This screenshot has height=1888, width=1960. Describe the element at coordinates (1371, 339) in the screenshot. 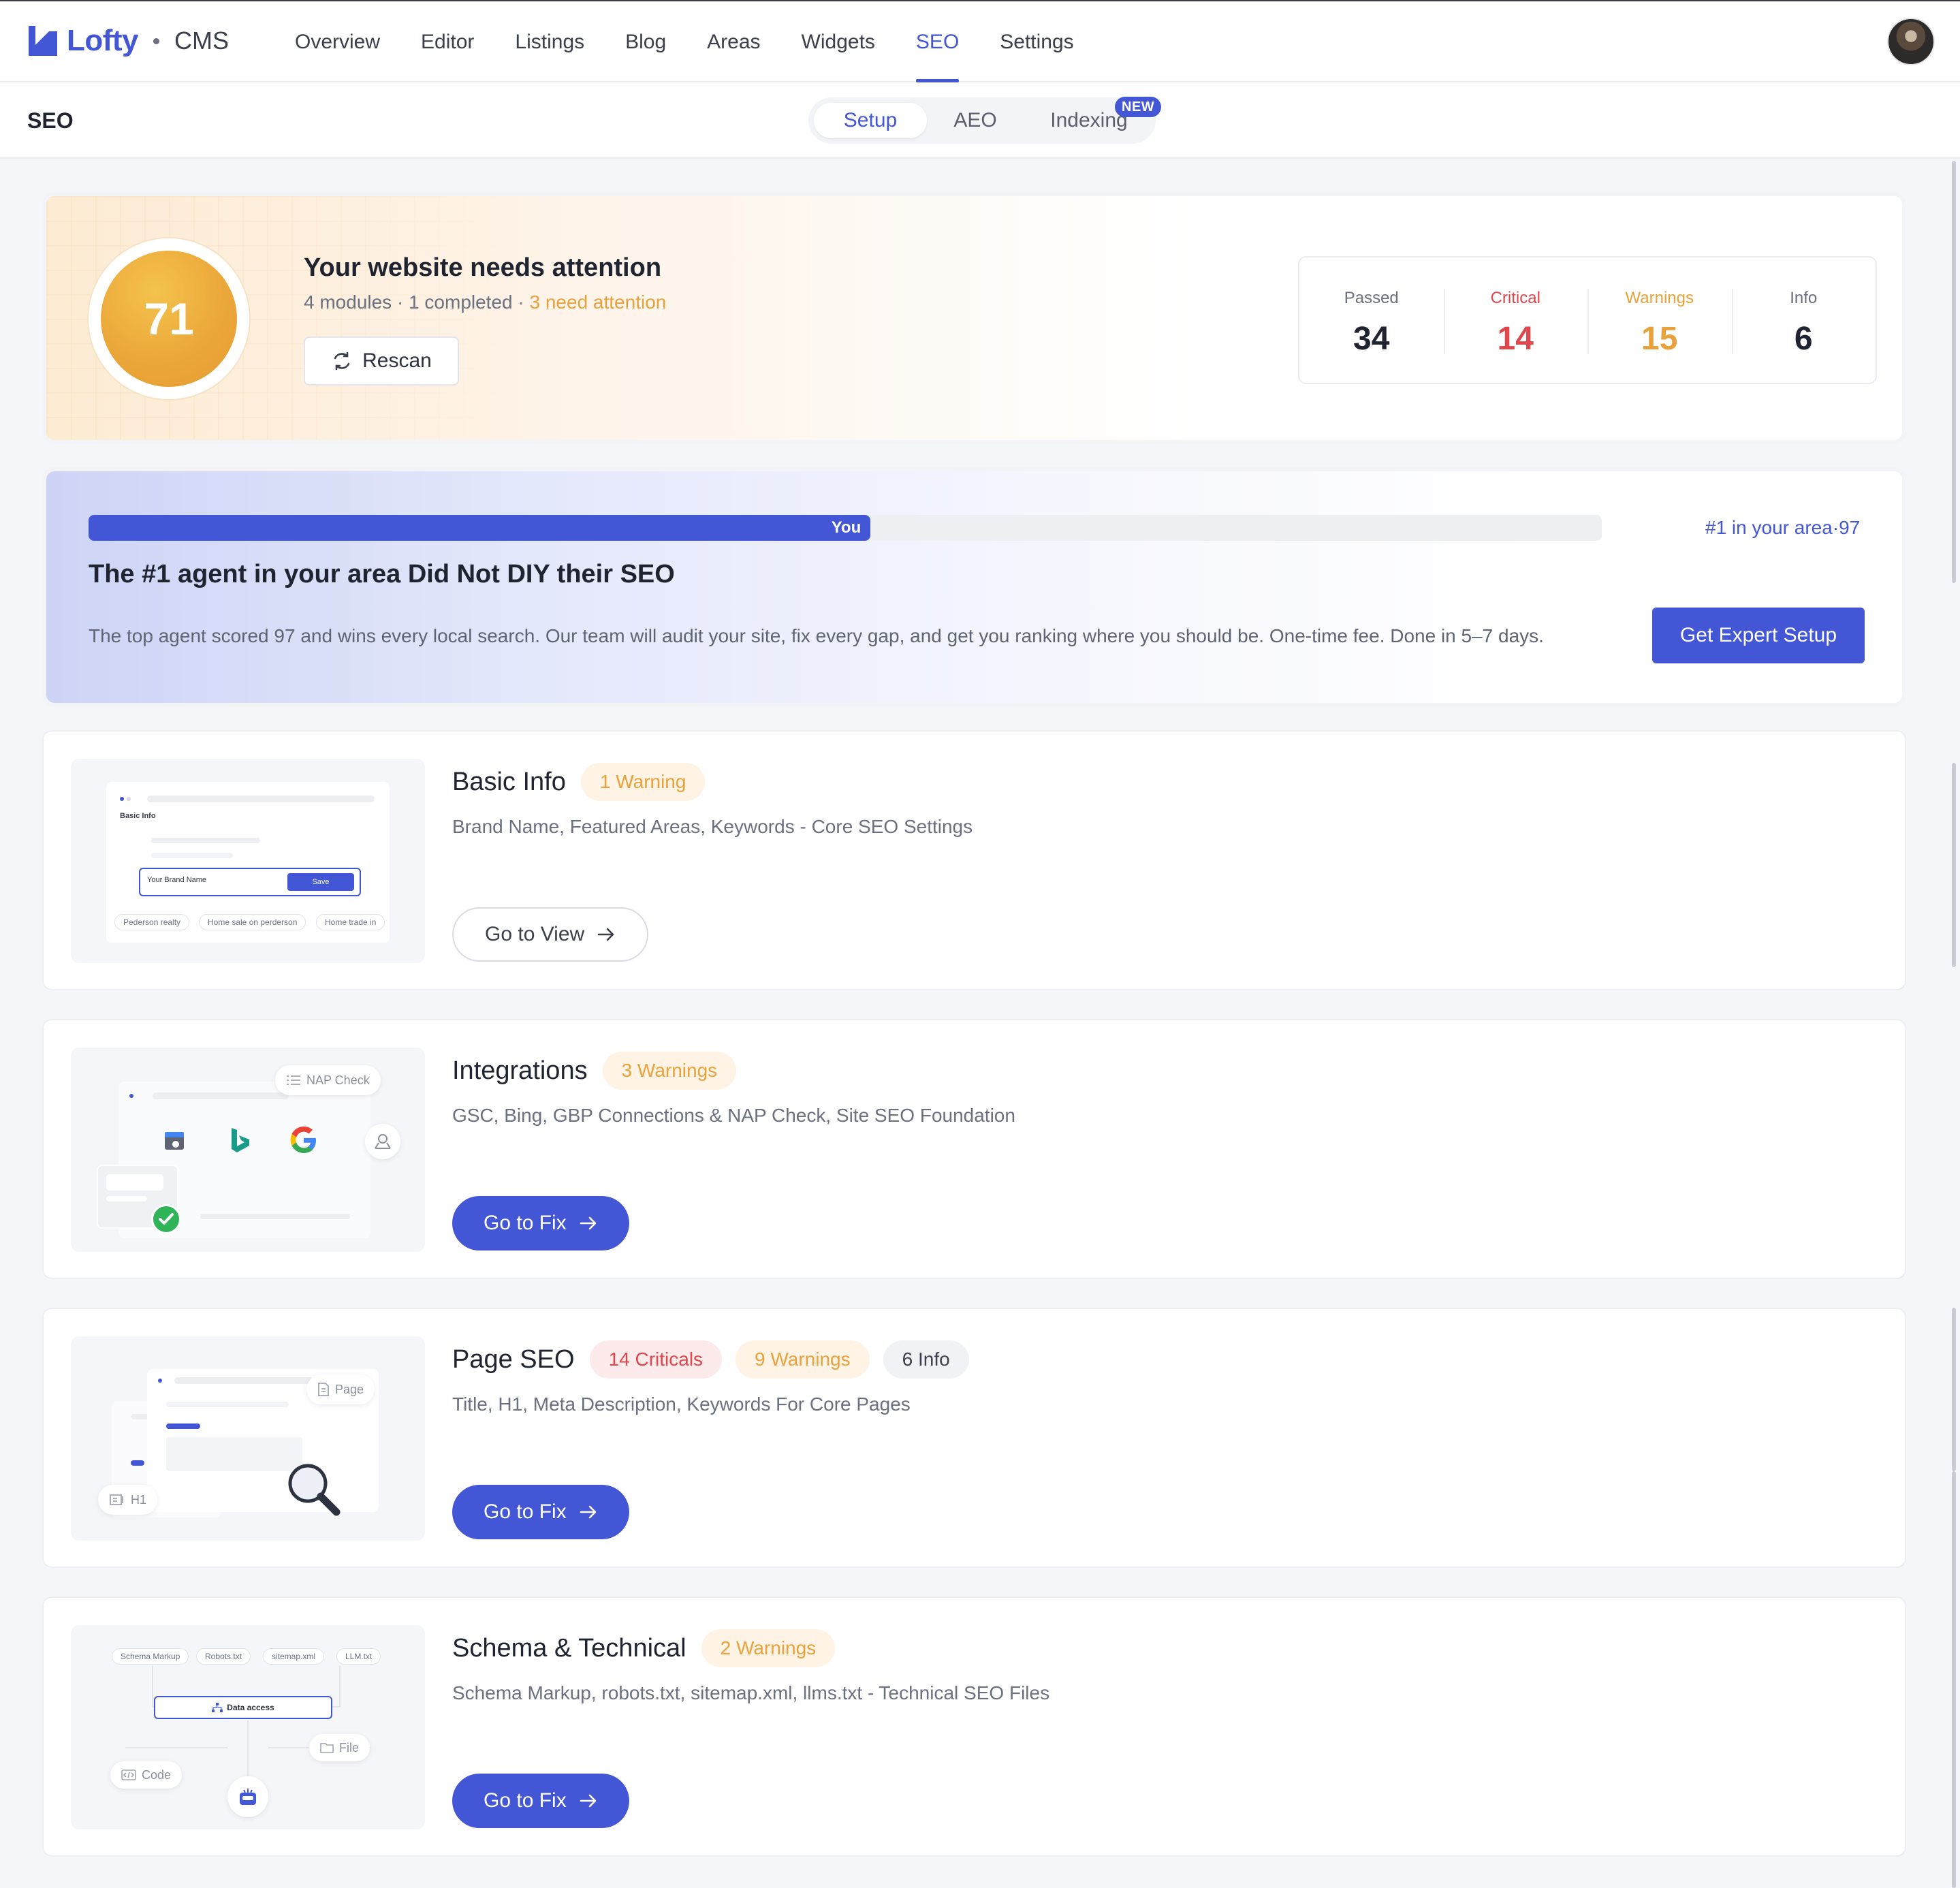

I see `stat-value: 34` at that location.